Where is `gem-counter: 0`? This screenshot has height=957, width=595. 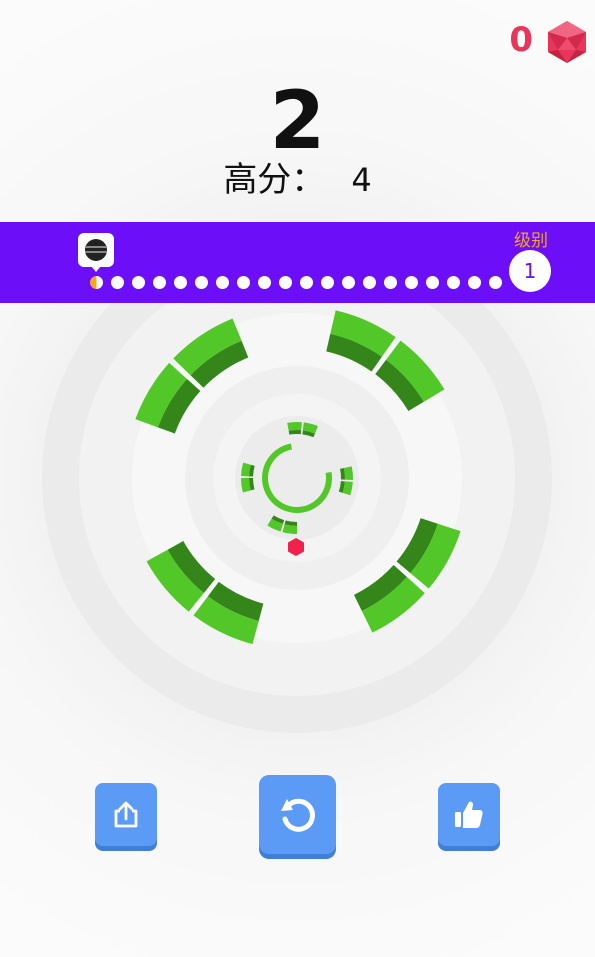
gem-counter: 0 is located at coordinates (521, 40).